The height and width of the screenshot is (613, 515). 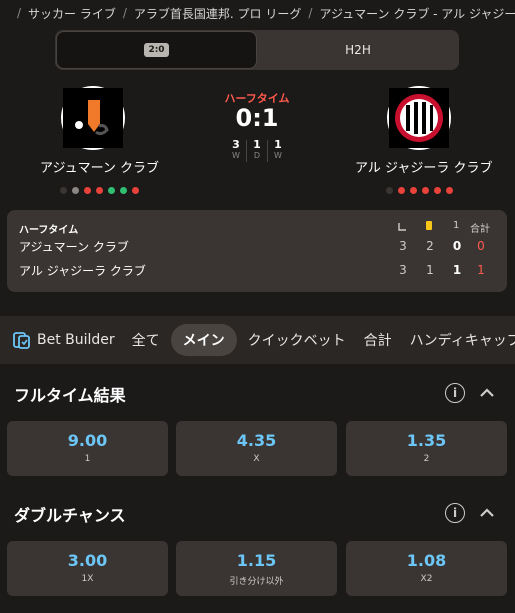 I want to click on yellow-card-icon, so click(x=429, y=225).